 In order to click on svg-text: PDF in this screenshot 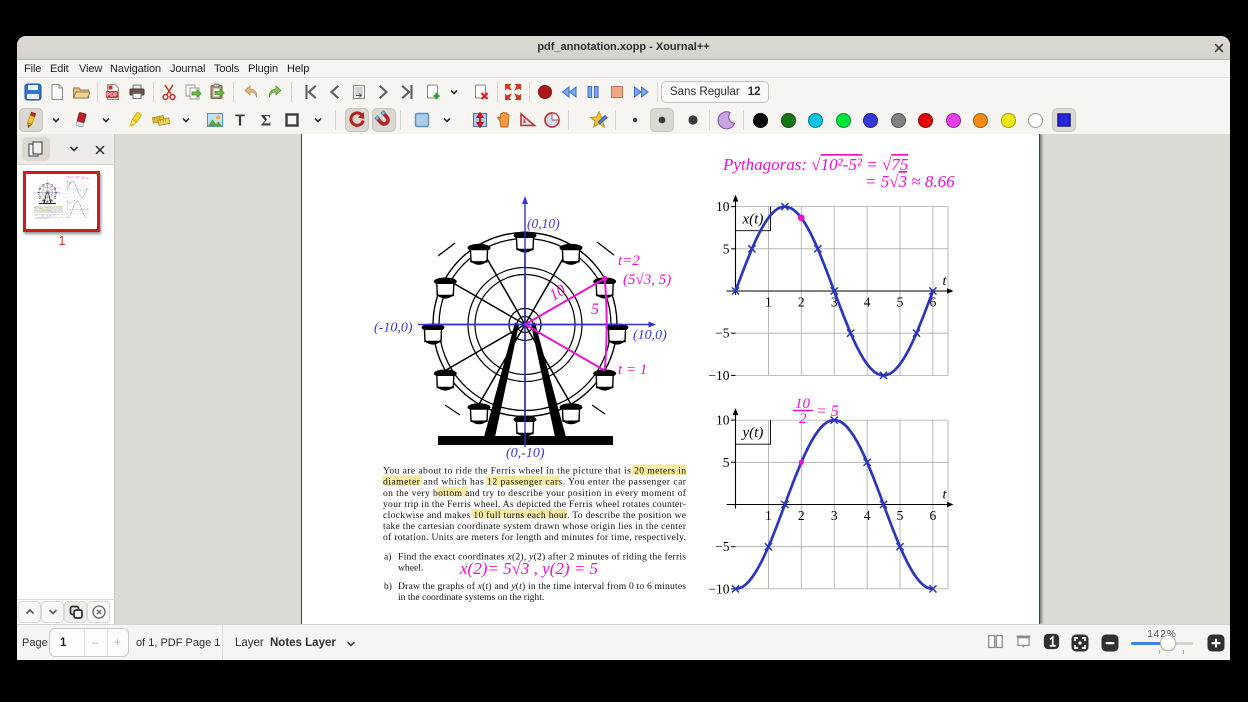, I will do `click(113, 96)`.